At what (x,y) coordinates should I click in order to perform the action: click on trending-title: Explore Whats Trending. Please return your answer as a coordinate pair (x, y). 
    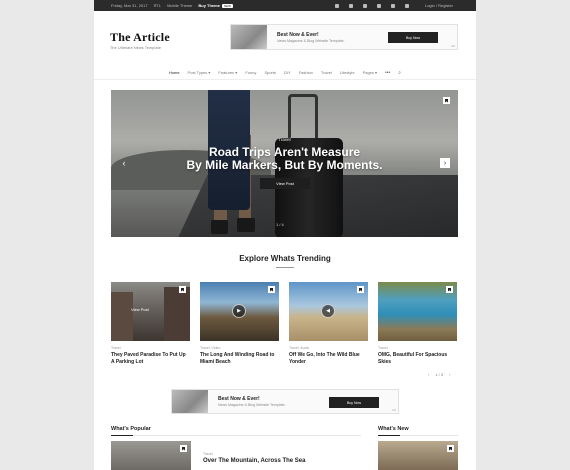
    Looking at the image, I should click on (285, 258).